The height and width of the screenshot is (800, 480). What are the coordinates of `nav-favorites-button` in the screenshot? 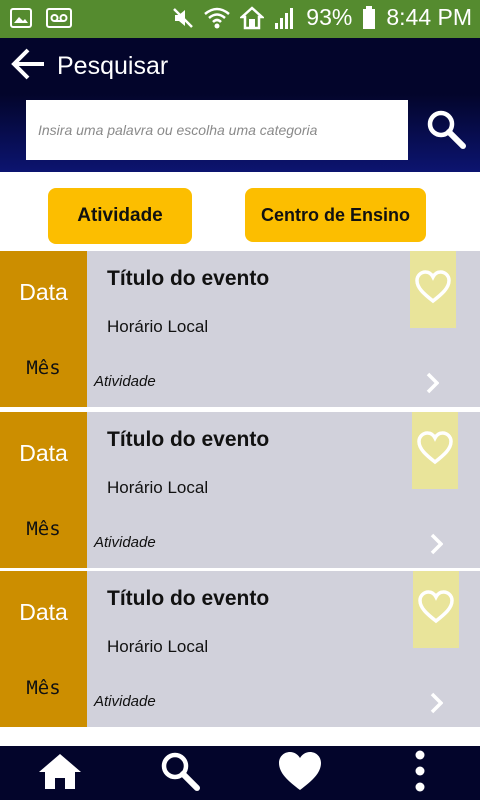 It's located at (300, 773).